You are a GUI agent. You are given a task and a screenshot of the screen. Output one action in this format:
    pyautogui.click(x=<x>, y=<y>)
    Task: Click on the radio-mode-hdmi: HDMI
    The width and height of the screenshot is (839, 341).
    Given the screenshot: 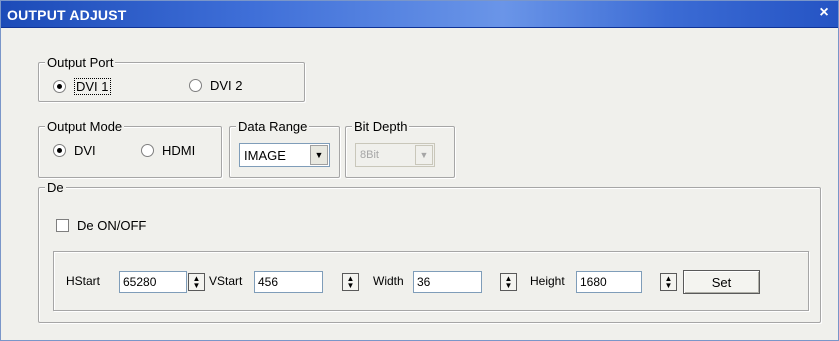 What is the action you would take?
    pyautogui.click(x=168, y=150)
    